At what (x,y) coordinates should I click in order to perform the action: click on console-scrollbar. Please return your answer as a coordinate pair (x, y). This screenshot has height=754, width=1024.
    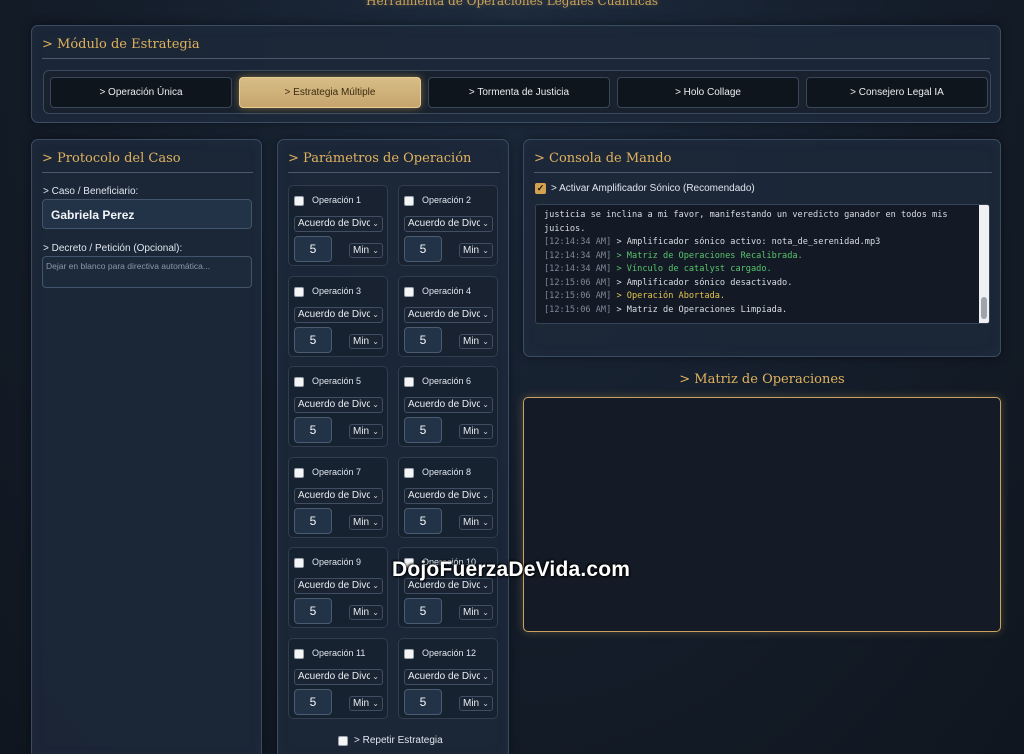
    Looking at the image, I should click on (984, 264).